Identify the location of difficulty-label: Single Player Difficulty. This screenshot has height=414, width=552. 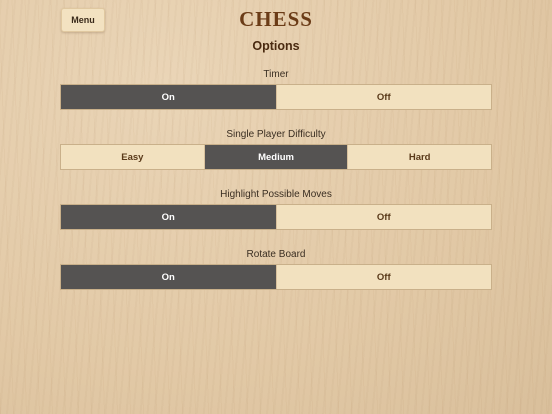
(276, 134).